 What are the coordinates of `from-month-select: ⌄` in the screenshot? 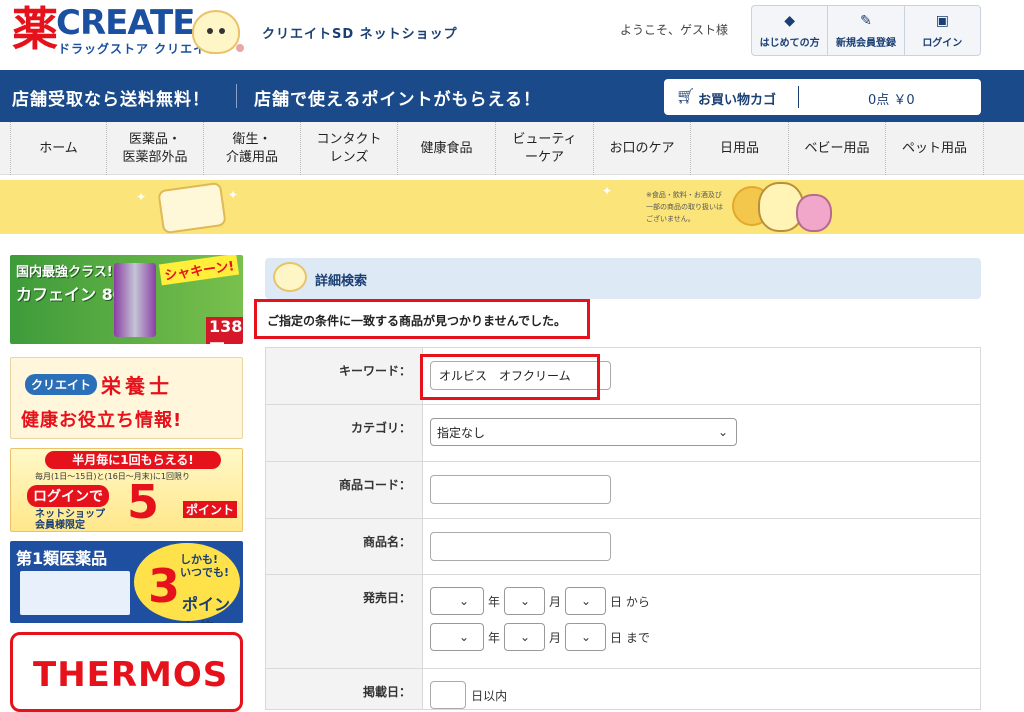 It's located at (525, 601).